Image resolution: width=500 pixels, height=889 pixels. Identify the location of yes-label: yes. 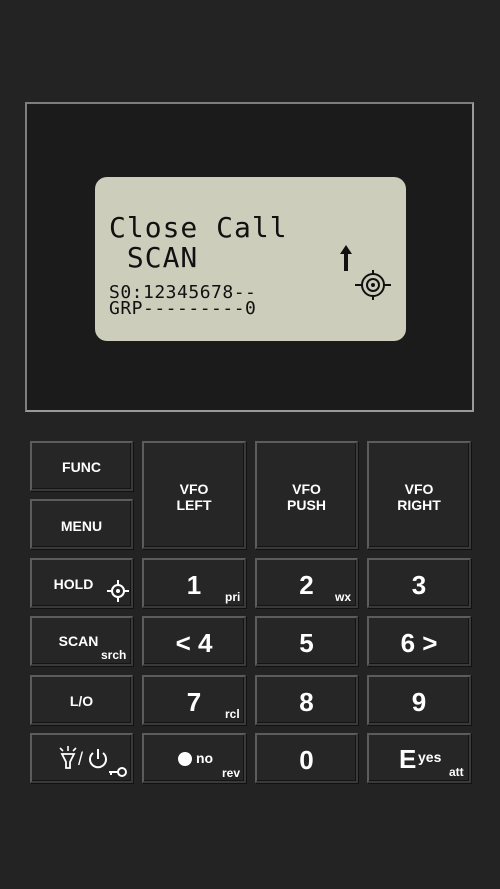
(430, 757).